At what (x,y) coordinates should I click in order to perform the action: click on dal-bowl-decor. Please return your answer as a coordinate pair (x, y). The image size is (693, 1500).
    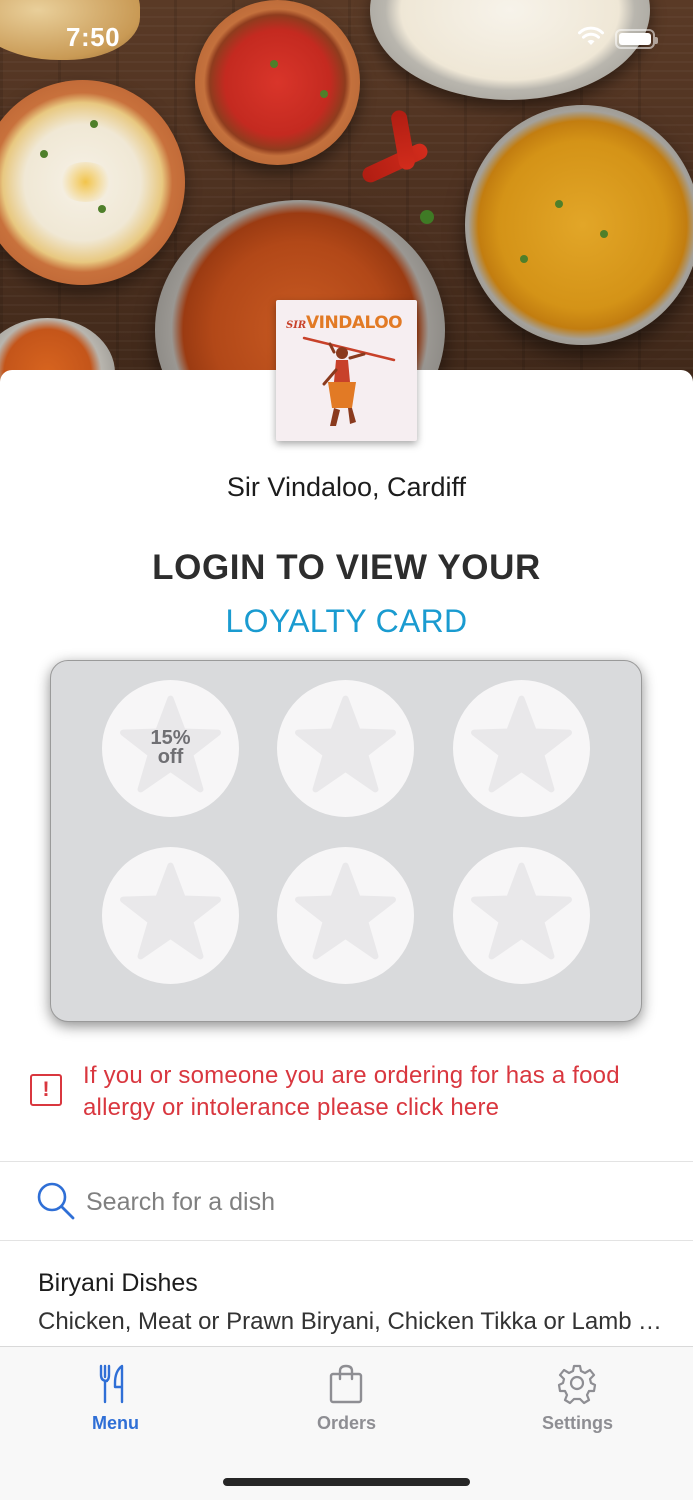
    Looking at the image, I should click on (579, 225).